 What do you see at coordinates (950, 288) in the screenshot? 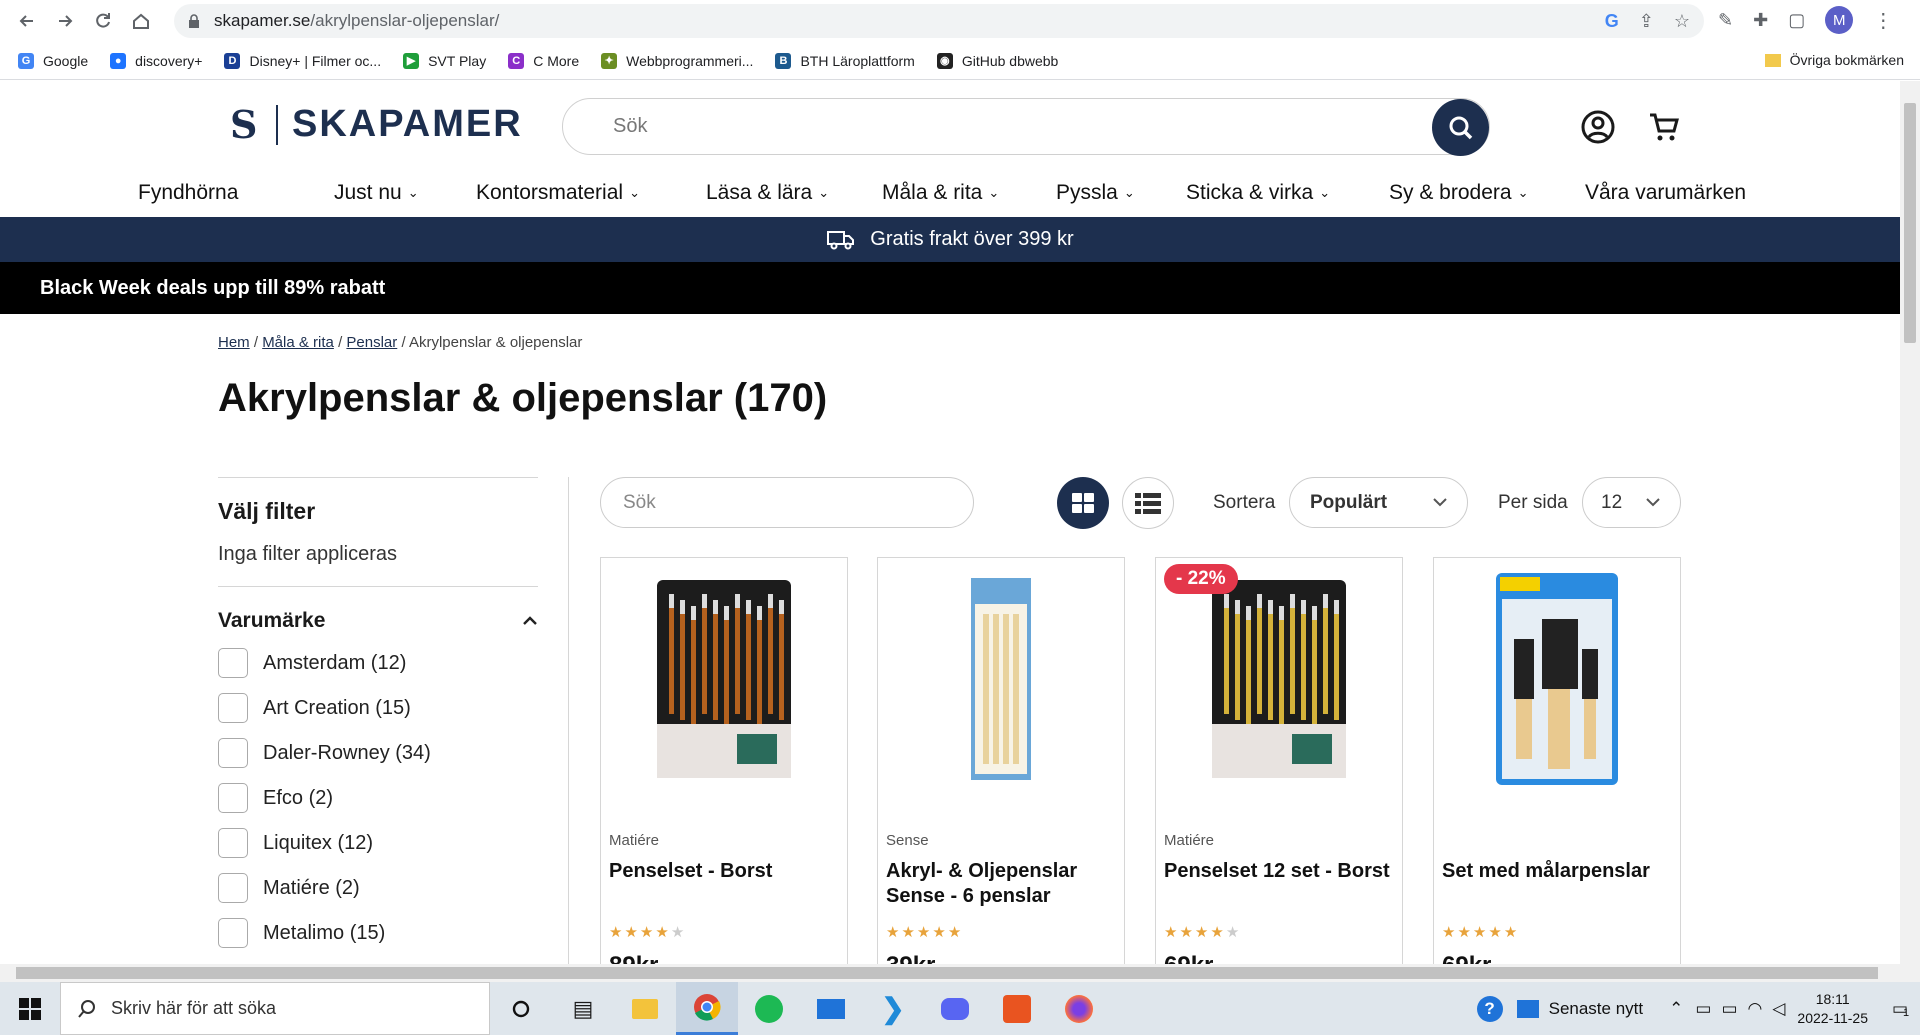
I see `promo-banner: Black Week deals upp till 89% rabatt` at bounding box center [950, 288].